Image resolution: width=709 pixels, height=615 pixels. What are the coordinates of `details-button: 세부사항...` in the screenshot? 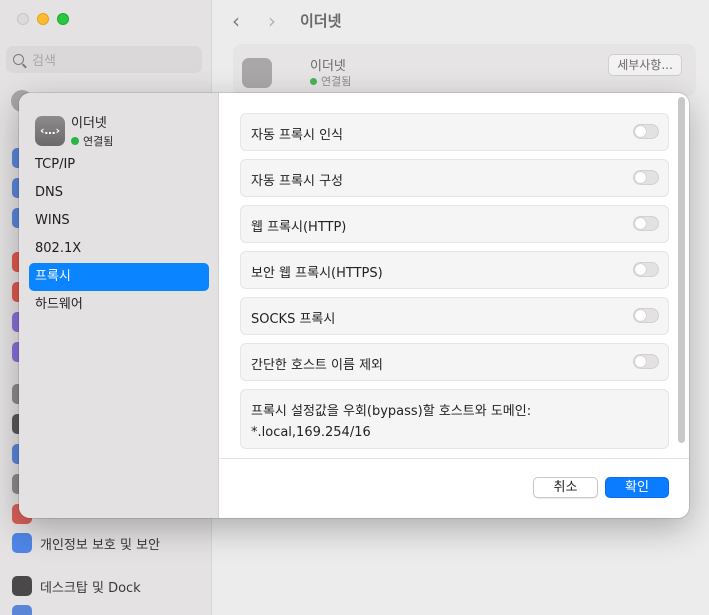 It's located at (645, 65).